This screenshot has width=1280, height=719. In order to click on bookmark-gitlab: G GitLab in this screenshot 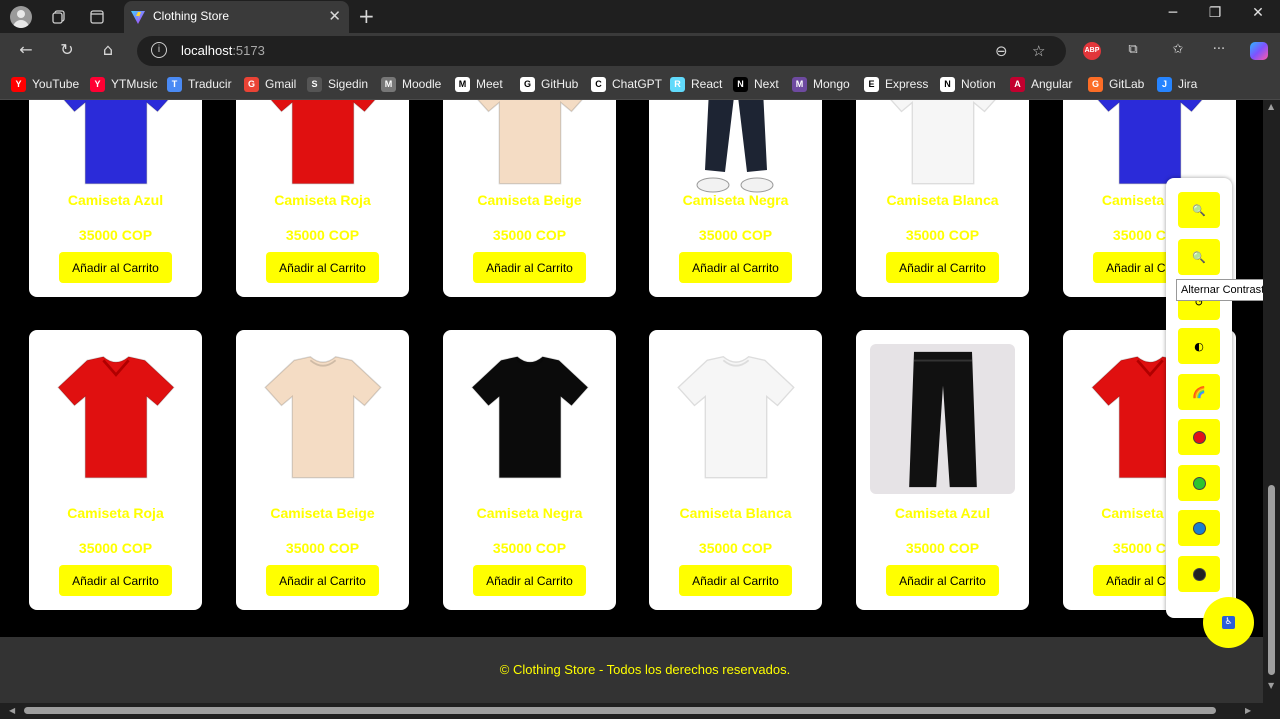, I will do `click(1116, 84)`.